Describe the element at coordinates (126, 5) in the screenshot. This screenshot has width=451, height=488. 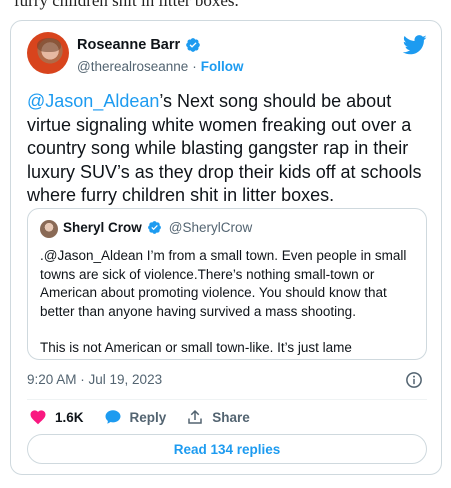
I see `page-top-text: furry children shit in litter boxes.` at that location.